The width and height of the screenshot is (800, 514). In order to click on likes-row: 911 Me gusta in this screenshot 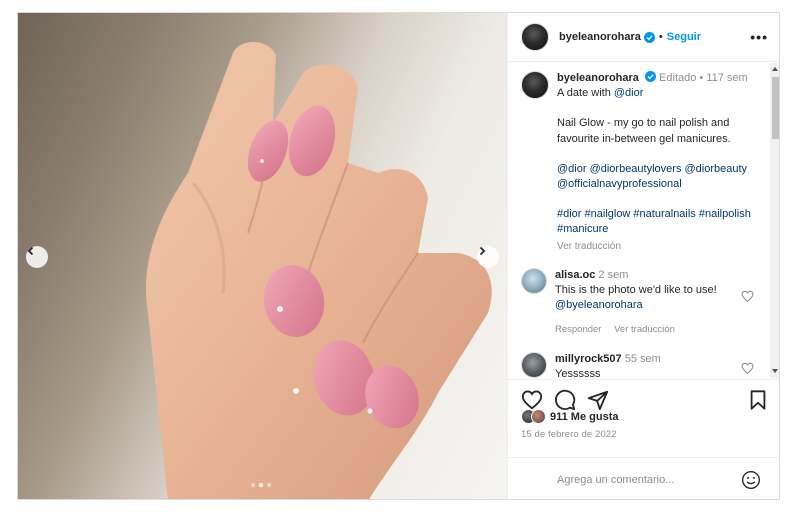, I will do `click(569, 416)`.